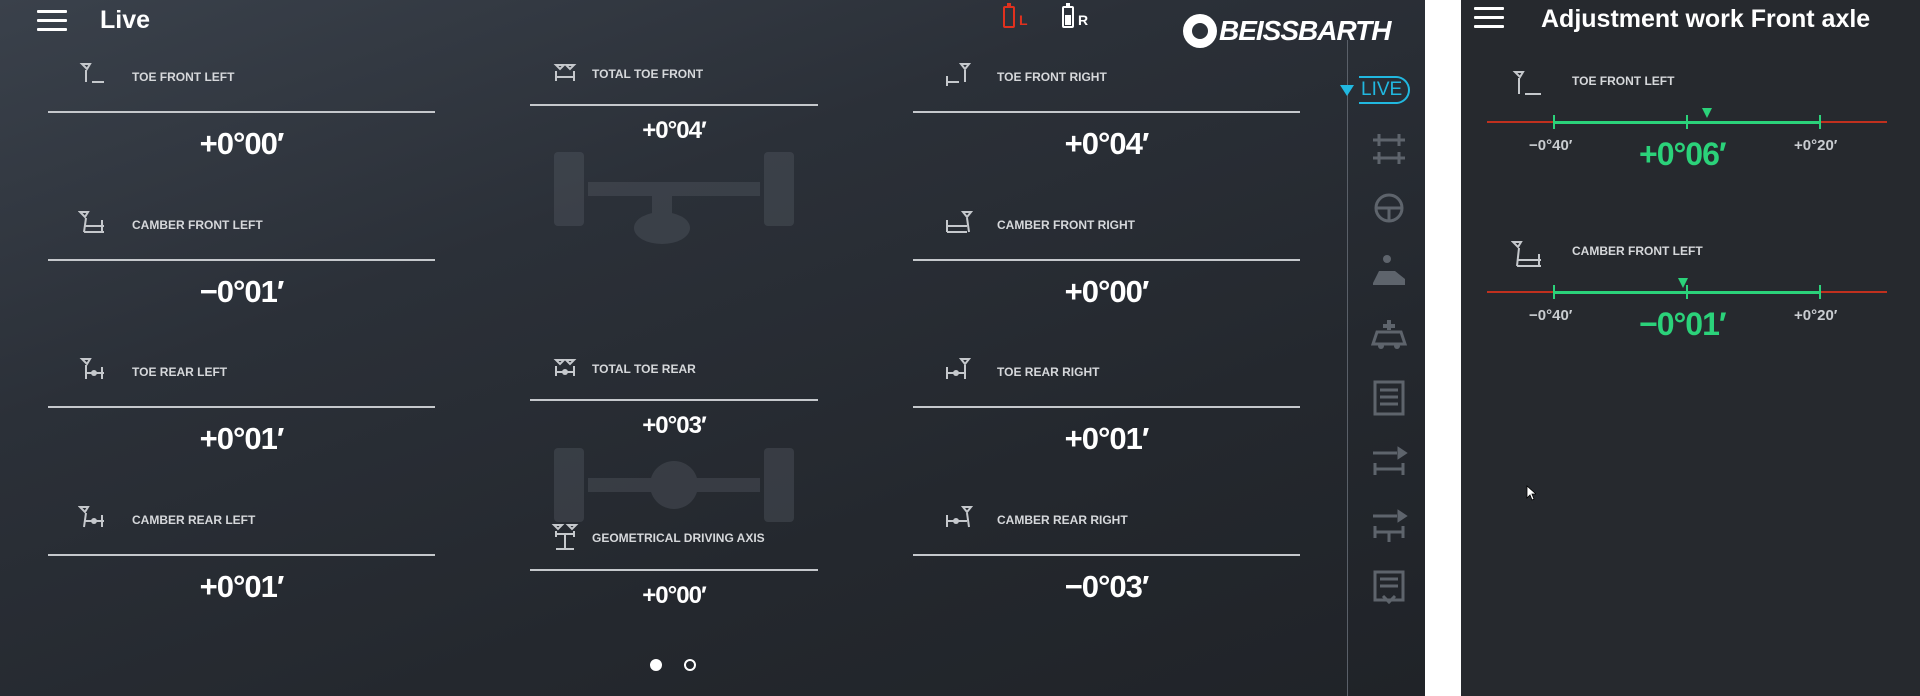  Describe the element at coordinates (1385, 90) in the screenshot. I see `live-tab-label: LIVE` at that location.